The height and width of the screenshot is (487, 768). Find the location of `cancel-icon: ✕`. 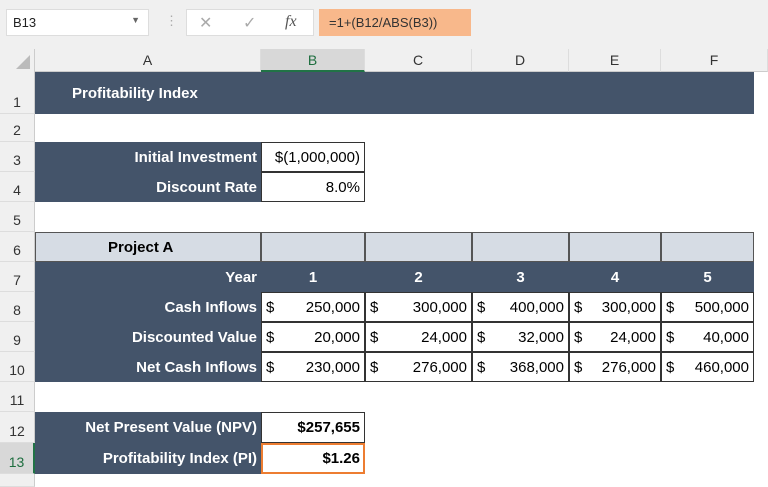

cancel-icon: ✕ is located at coordinates (205, 23).